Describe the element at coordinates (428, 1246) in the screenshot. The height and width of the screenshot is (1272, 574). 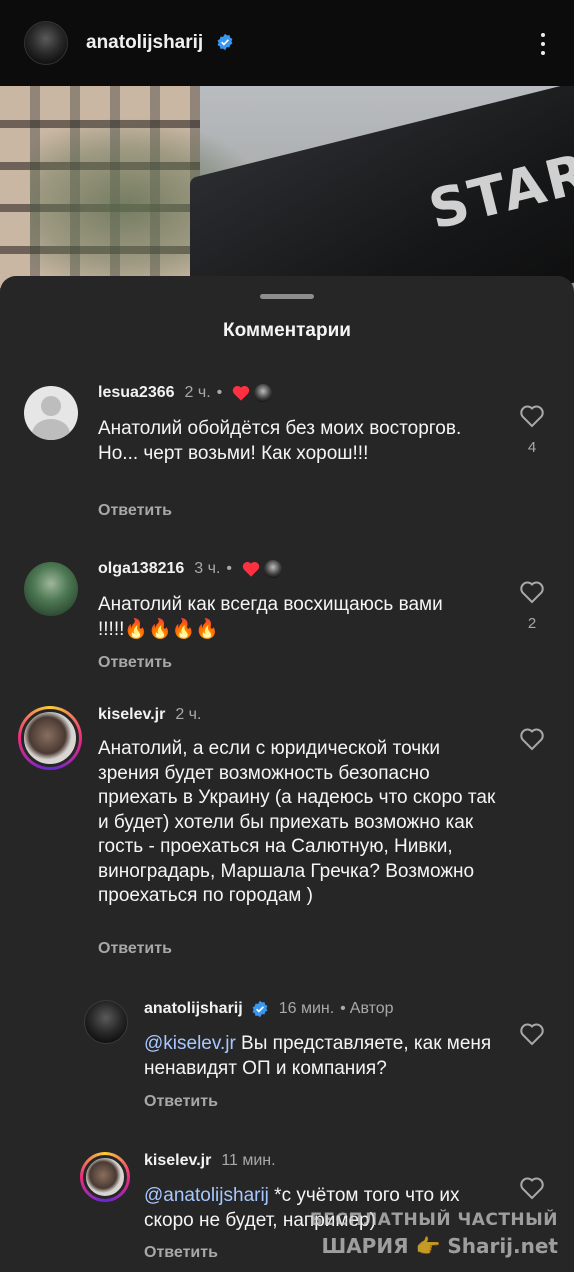
I see `pointing-hand-icon: 👉` at that location.